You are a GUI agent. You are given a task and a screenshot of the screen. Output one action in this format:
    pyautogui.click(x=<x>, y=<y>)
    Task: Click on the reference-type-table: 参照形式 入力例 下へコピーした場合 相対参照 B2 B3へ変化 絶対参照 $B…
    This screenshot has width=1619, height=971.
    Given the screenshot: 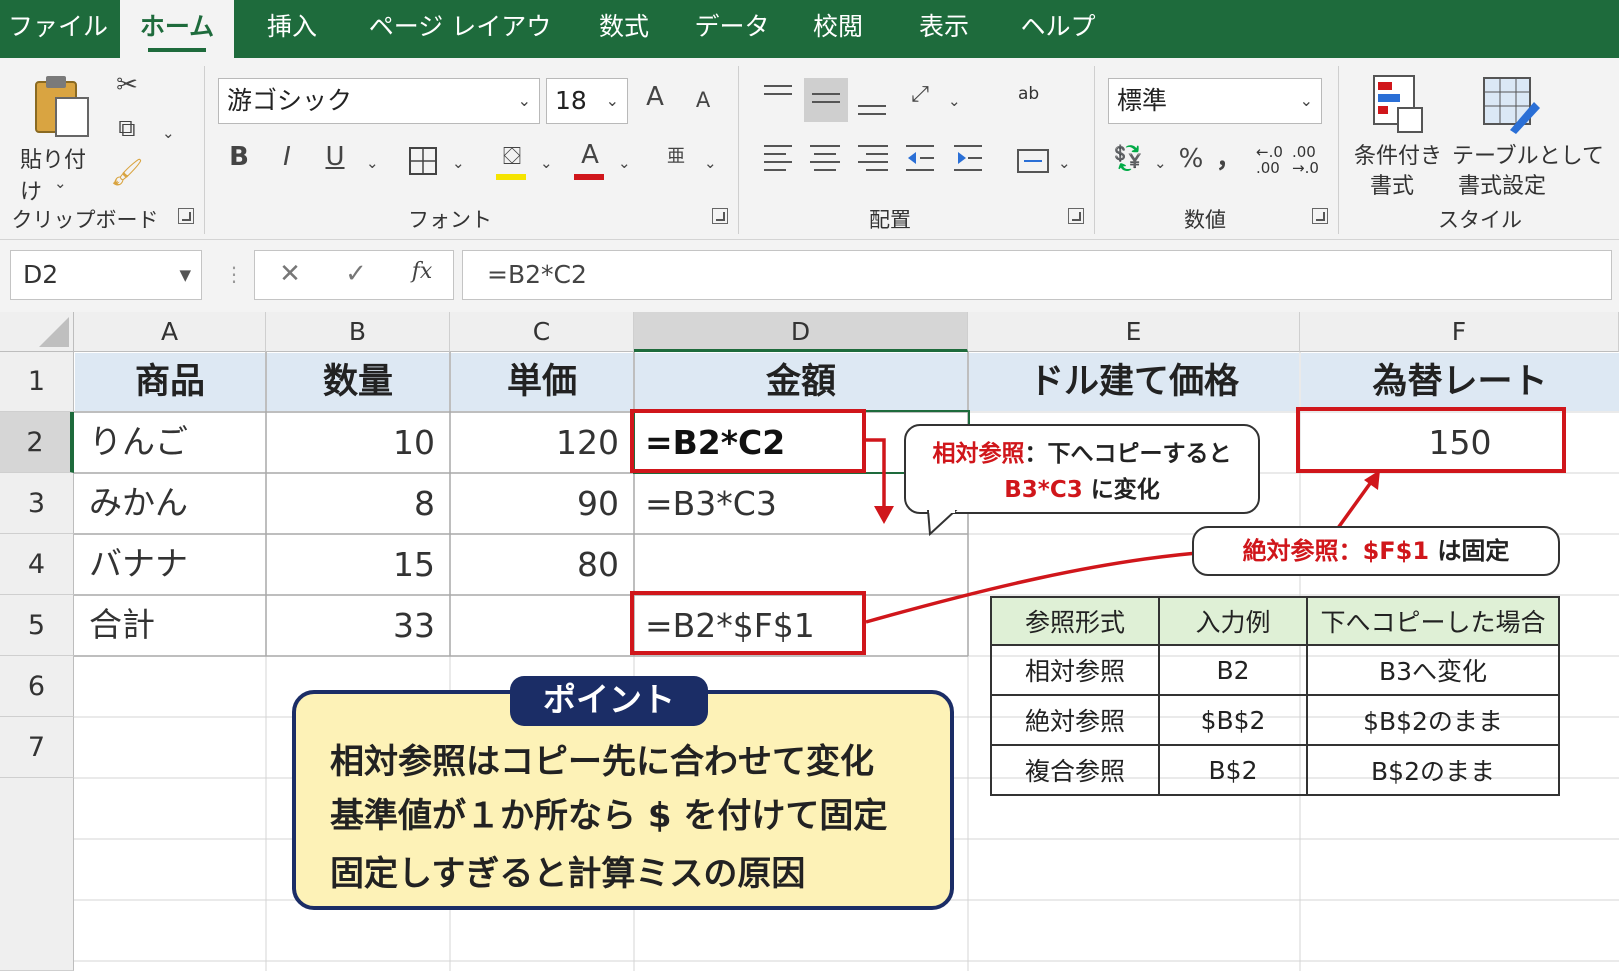 What is the action you would take?
    pyautogui.click(x=1275, y=696)
    